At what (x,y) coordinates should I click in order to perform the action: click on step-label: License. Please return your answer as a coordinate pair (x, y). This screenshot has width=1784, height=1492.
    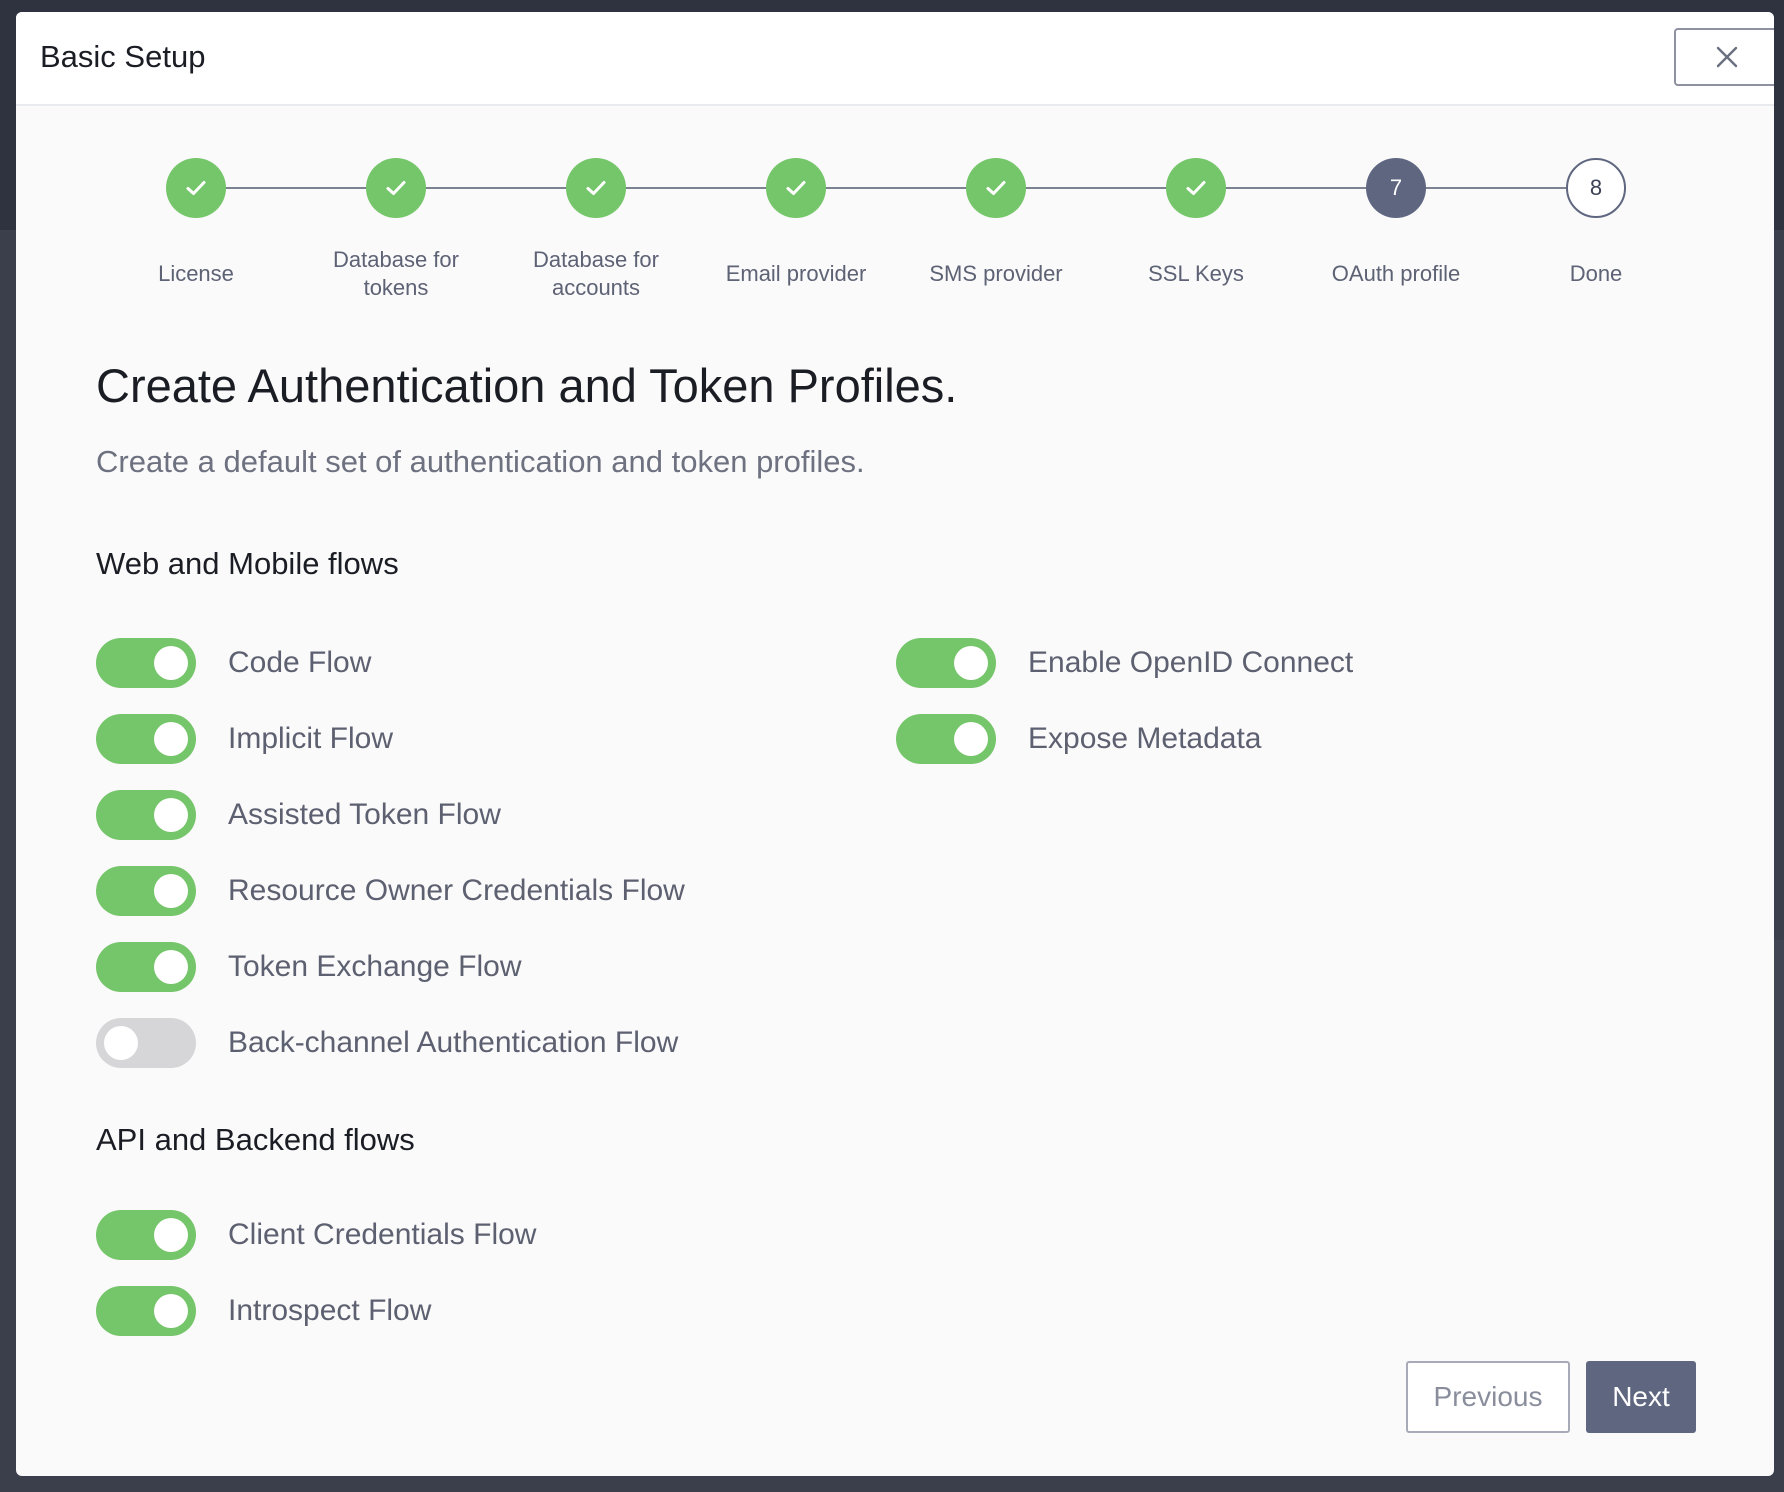
    Looking at the image, I should click on (196, 273).